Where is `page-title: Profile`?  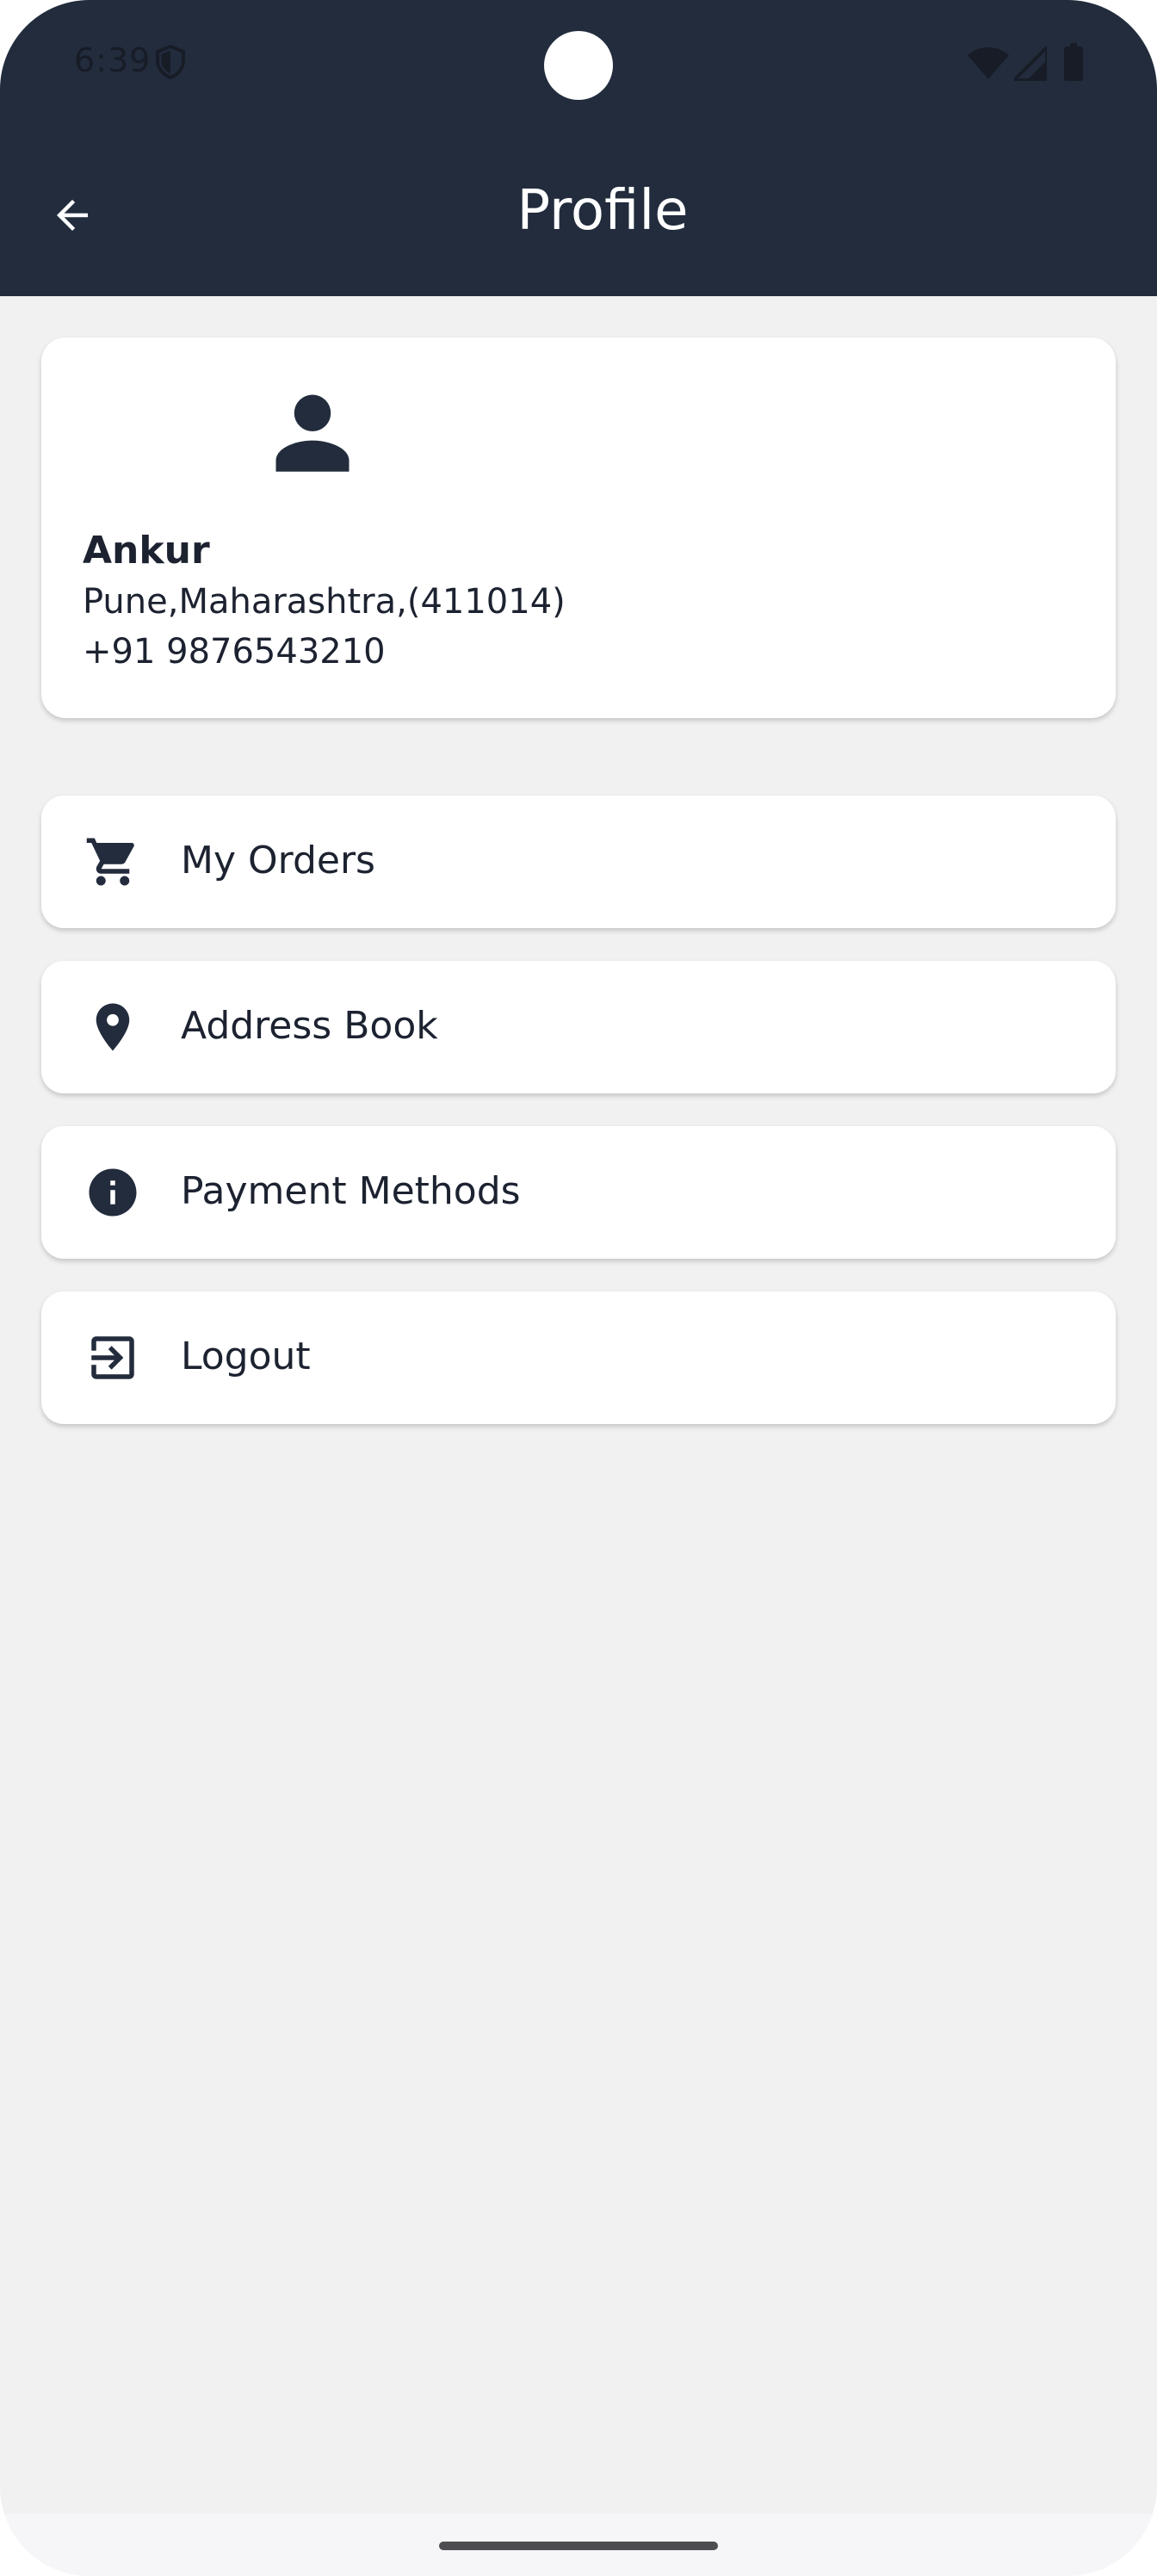 page-title: Profile is located at coordinates (603, 211).